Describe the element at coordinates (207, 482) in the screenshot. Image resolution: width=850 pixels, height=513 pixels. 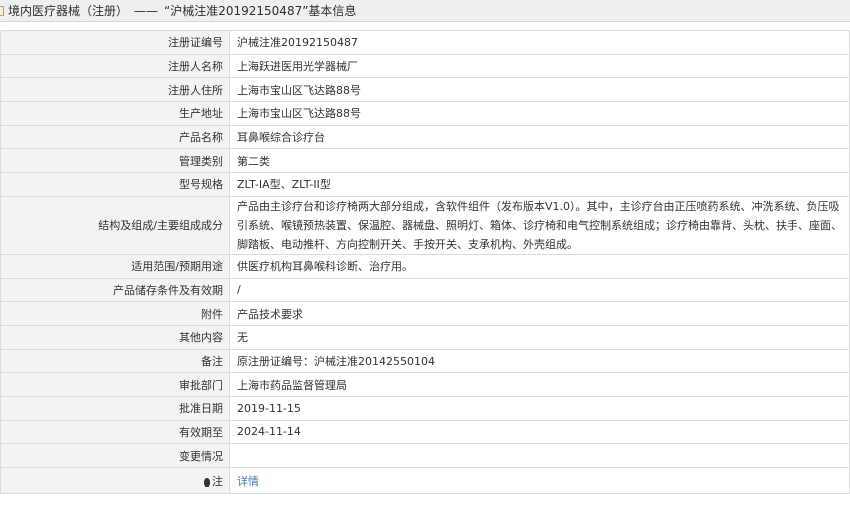
I see `lightbulb-icon` at that location.